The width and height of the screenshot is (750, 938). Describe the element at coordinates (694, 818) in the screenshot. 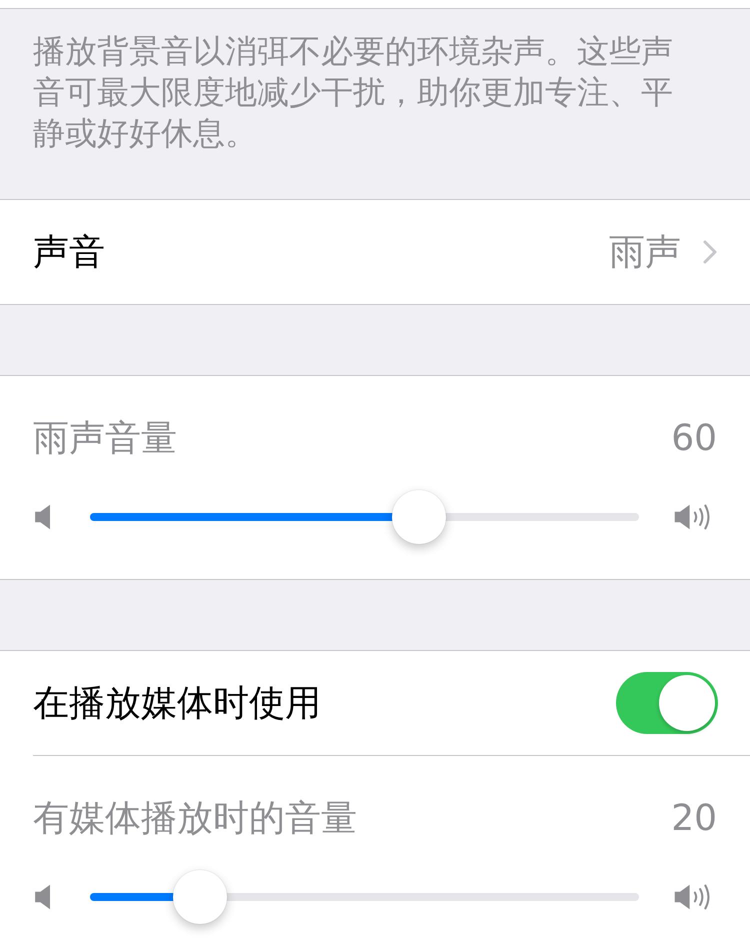

I see `volume-reading: 20` at that location.